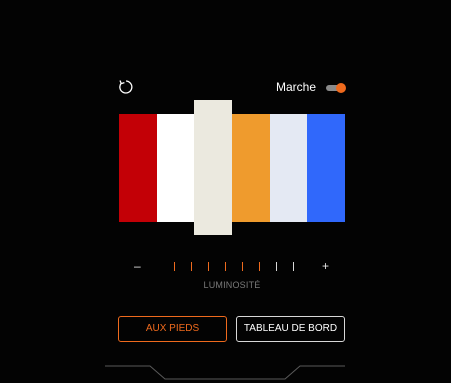 The width and height of the screenshot is (451, 383). I want to click on power-toggle, so click(336, 88).